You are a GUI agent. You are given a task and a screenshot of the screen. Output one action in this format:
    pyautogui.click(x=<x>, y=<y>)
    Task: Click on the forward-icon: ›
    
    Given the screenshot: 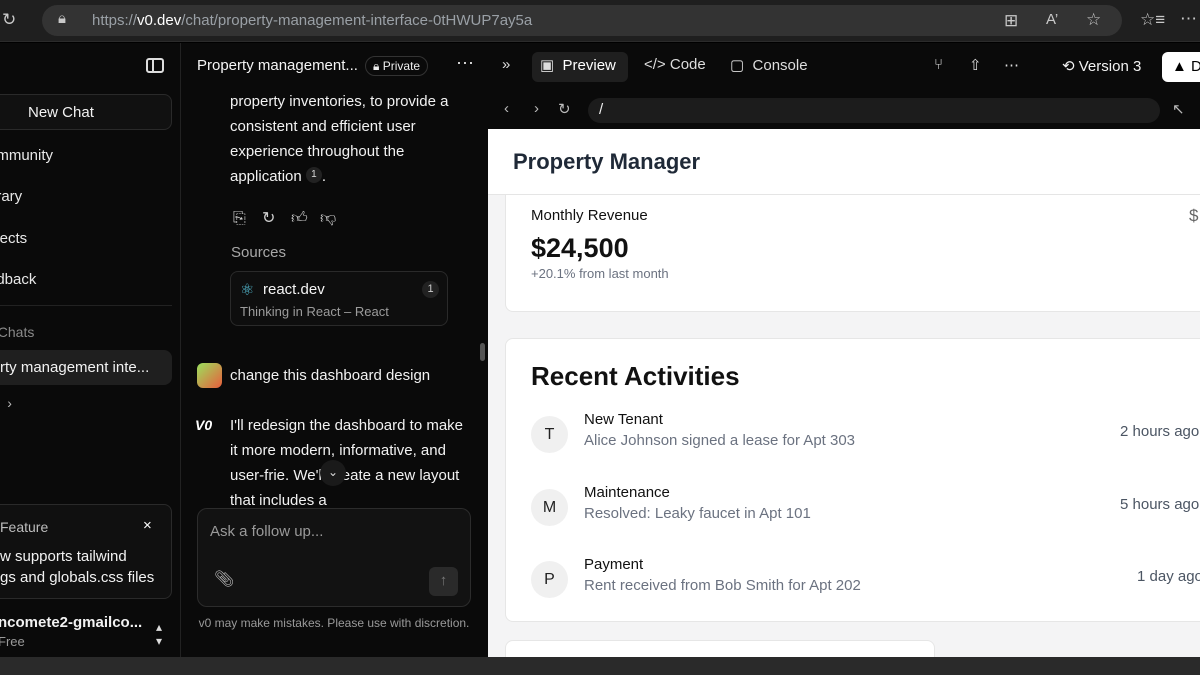 What is the action you would take?
    pyautogui.click(x=536, y=108)
    